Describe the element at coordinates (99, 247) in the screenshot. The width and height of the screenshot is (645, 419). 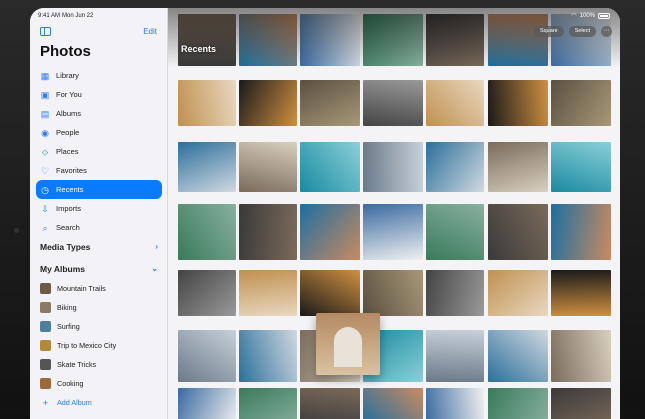
I see `media-types-header: Media Types ›` at that location.